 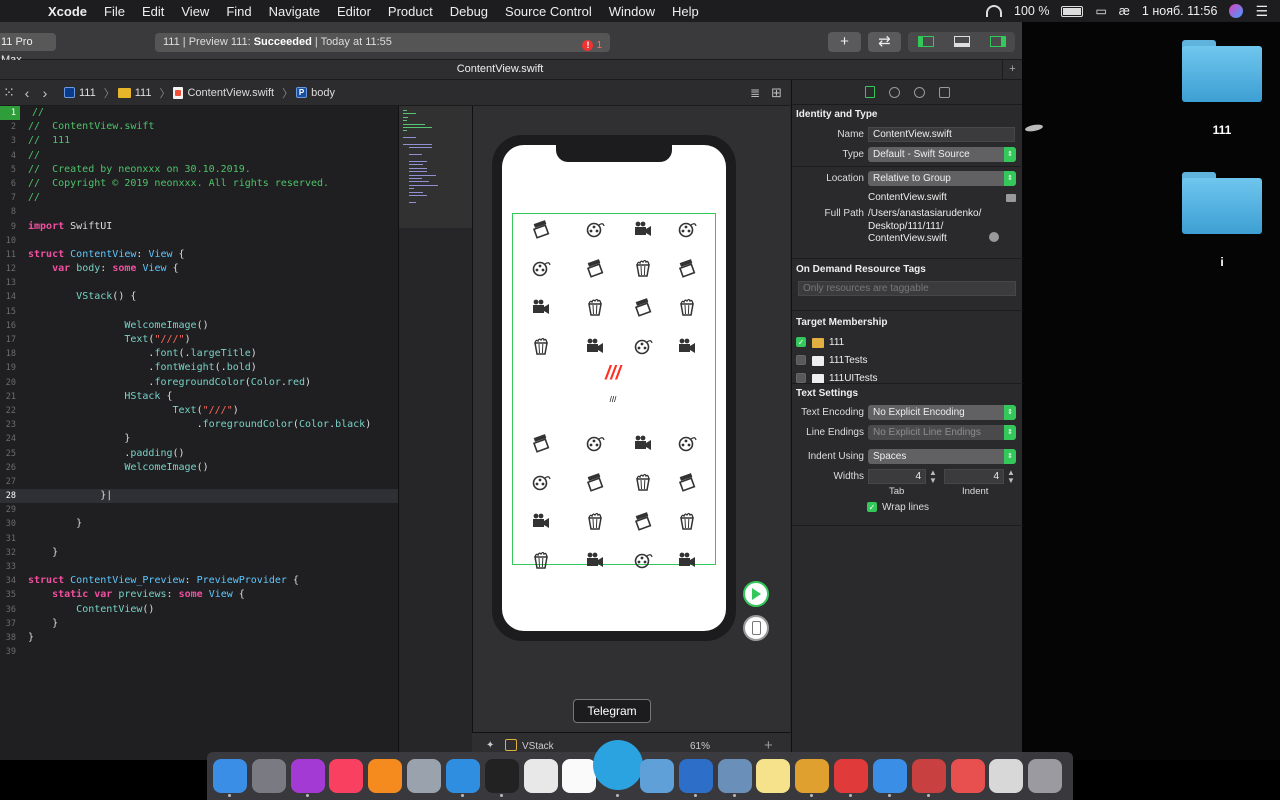 I want to click on location-popup: Relative to Group ⇕, so click(x=942, y=178).